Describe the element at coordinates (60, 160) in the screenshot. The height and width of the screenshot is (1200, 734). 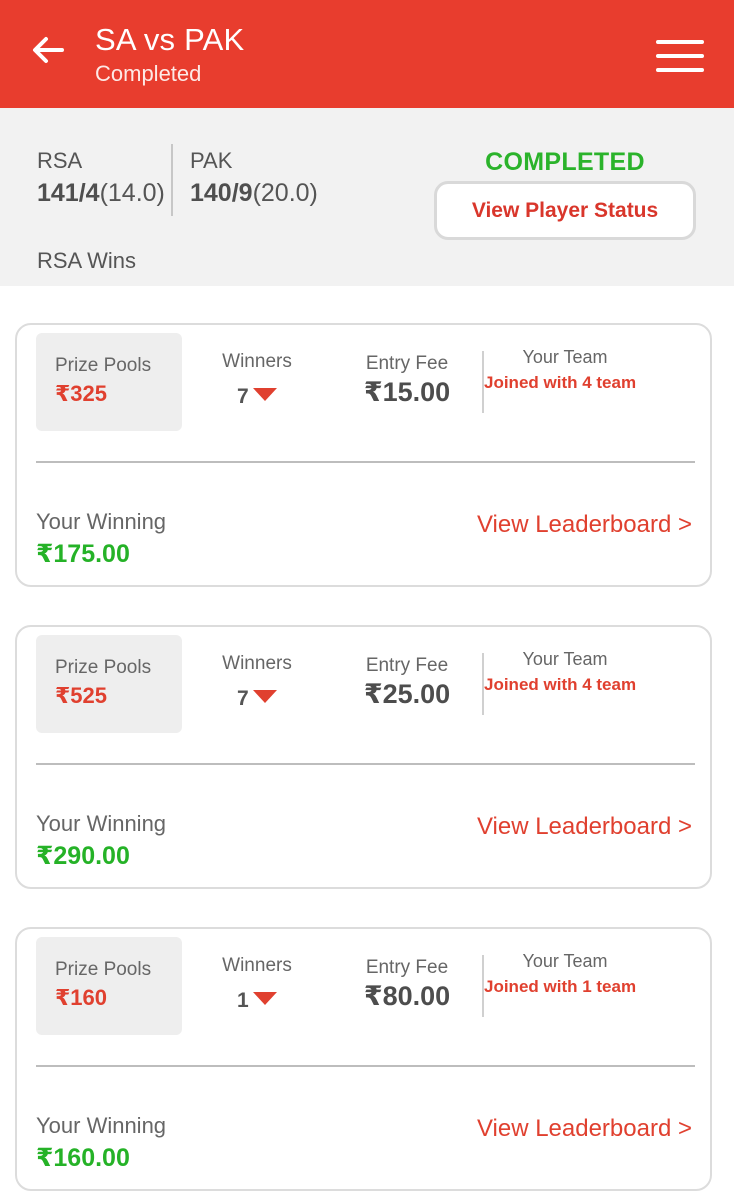
I see `team1-name: RSA` at that location.